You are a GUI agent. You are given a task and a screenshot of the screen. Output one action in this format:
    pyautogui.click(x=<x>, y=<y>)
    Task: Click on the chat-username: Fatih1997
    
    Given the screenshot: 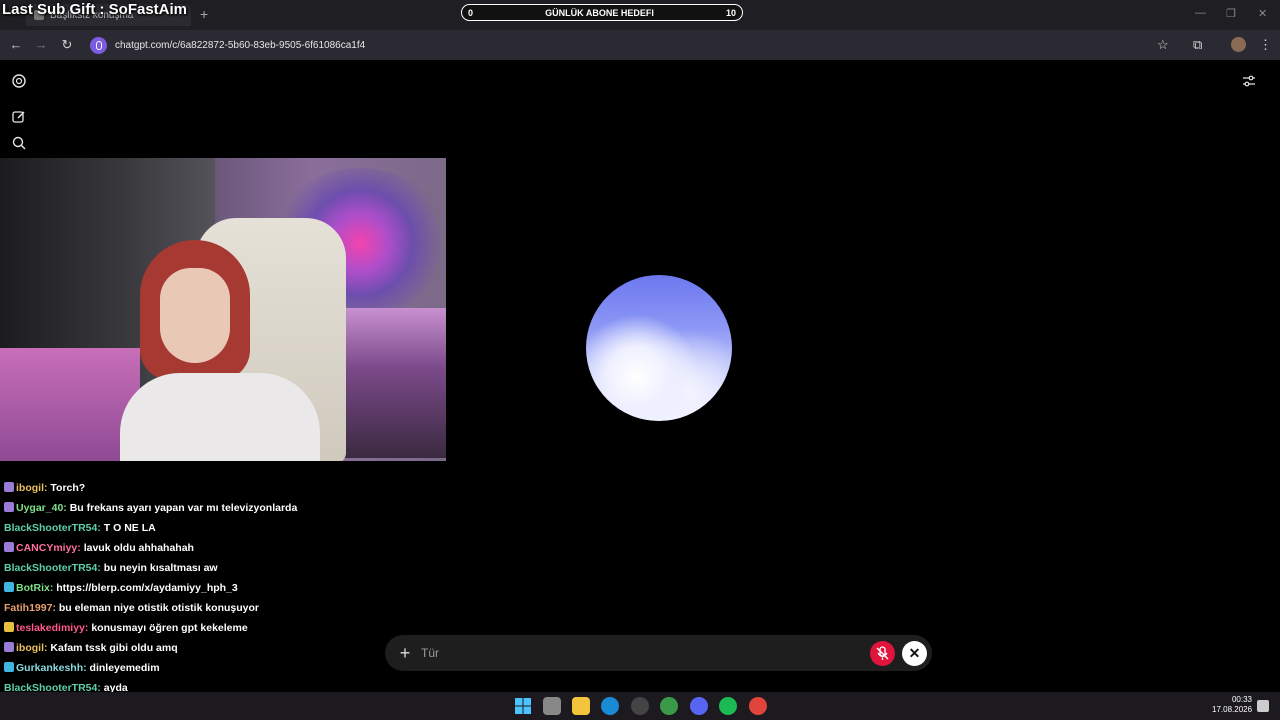 What is the action you would take?
    pyautogui.click(x=28, y=608)
    